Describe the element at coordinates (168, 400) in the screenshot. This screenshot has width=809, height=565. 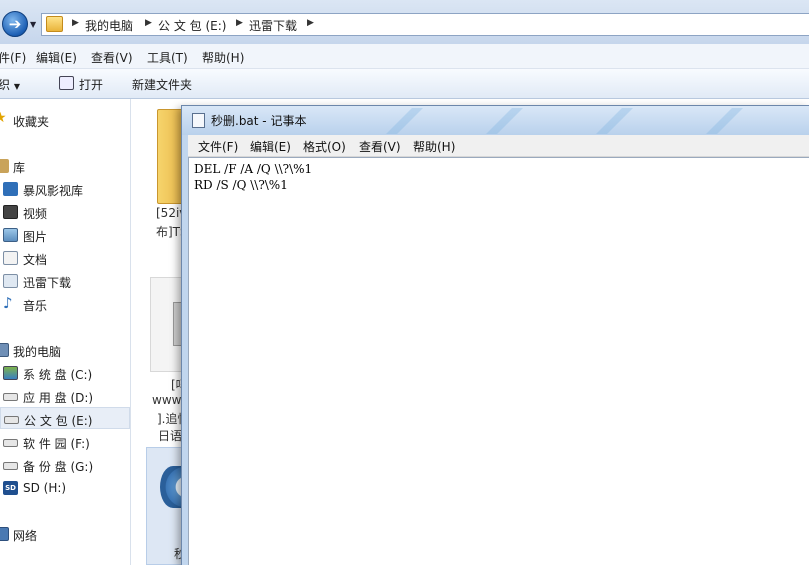
I see `video-file-name: www.` at that location.